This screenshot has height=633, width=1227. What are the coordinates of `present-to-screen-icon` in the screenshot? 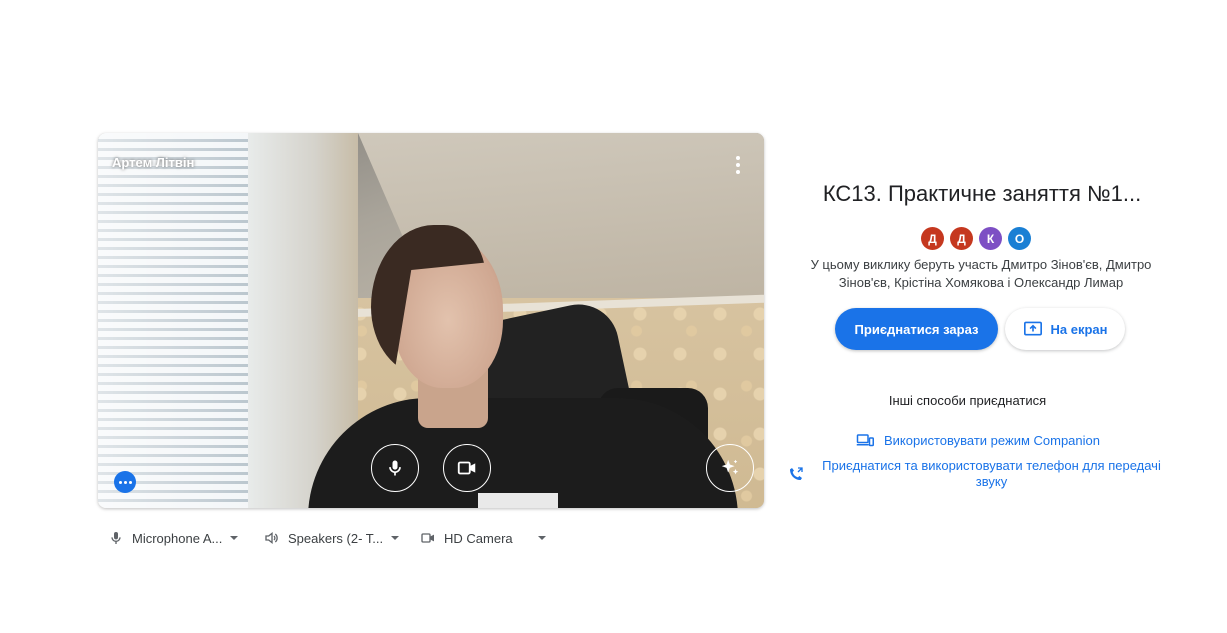 It's located at (1032, 328).